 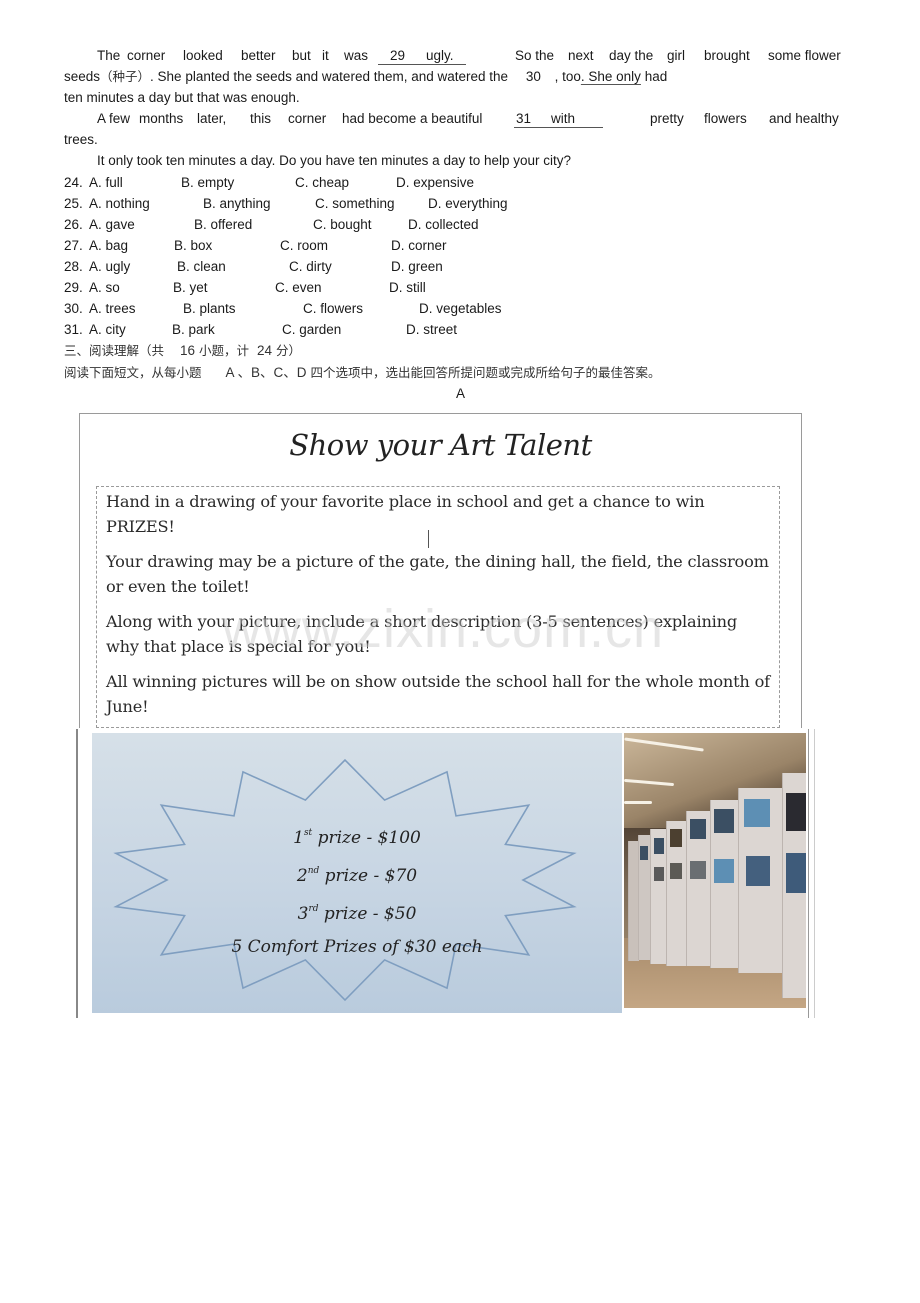 What do you see at coordinates (73, 245) in the screenshot?
I see `question-number: 27.` at bounding box center [73, 245].